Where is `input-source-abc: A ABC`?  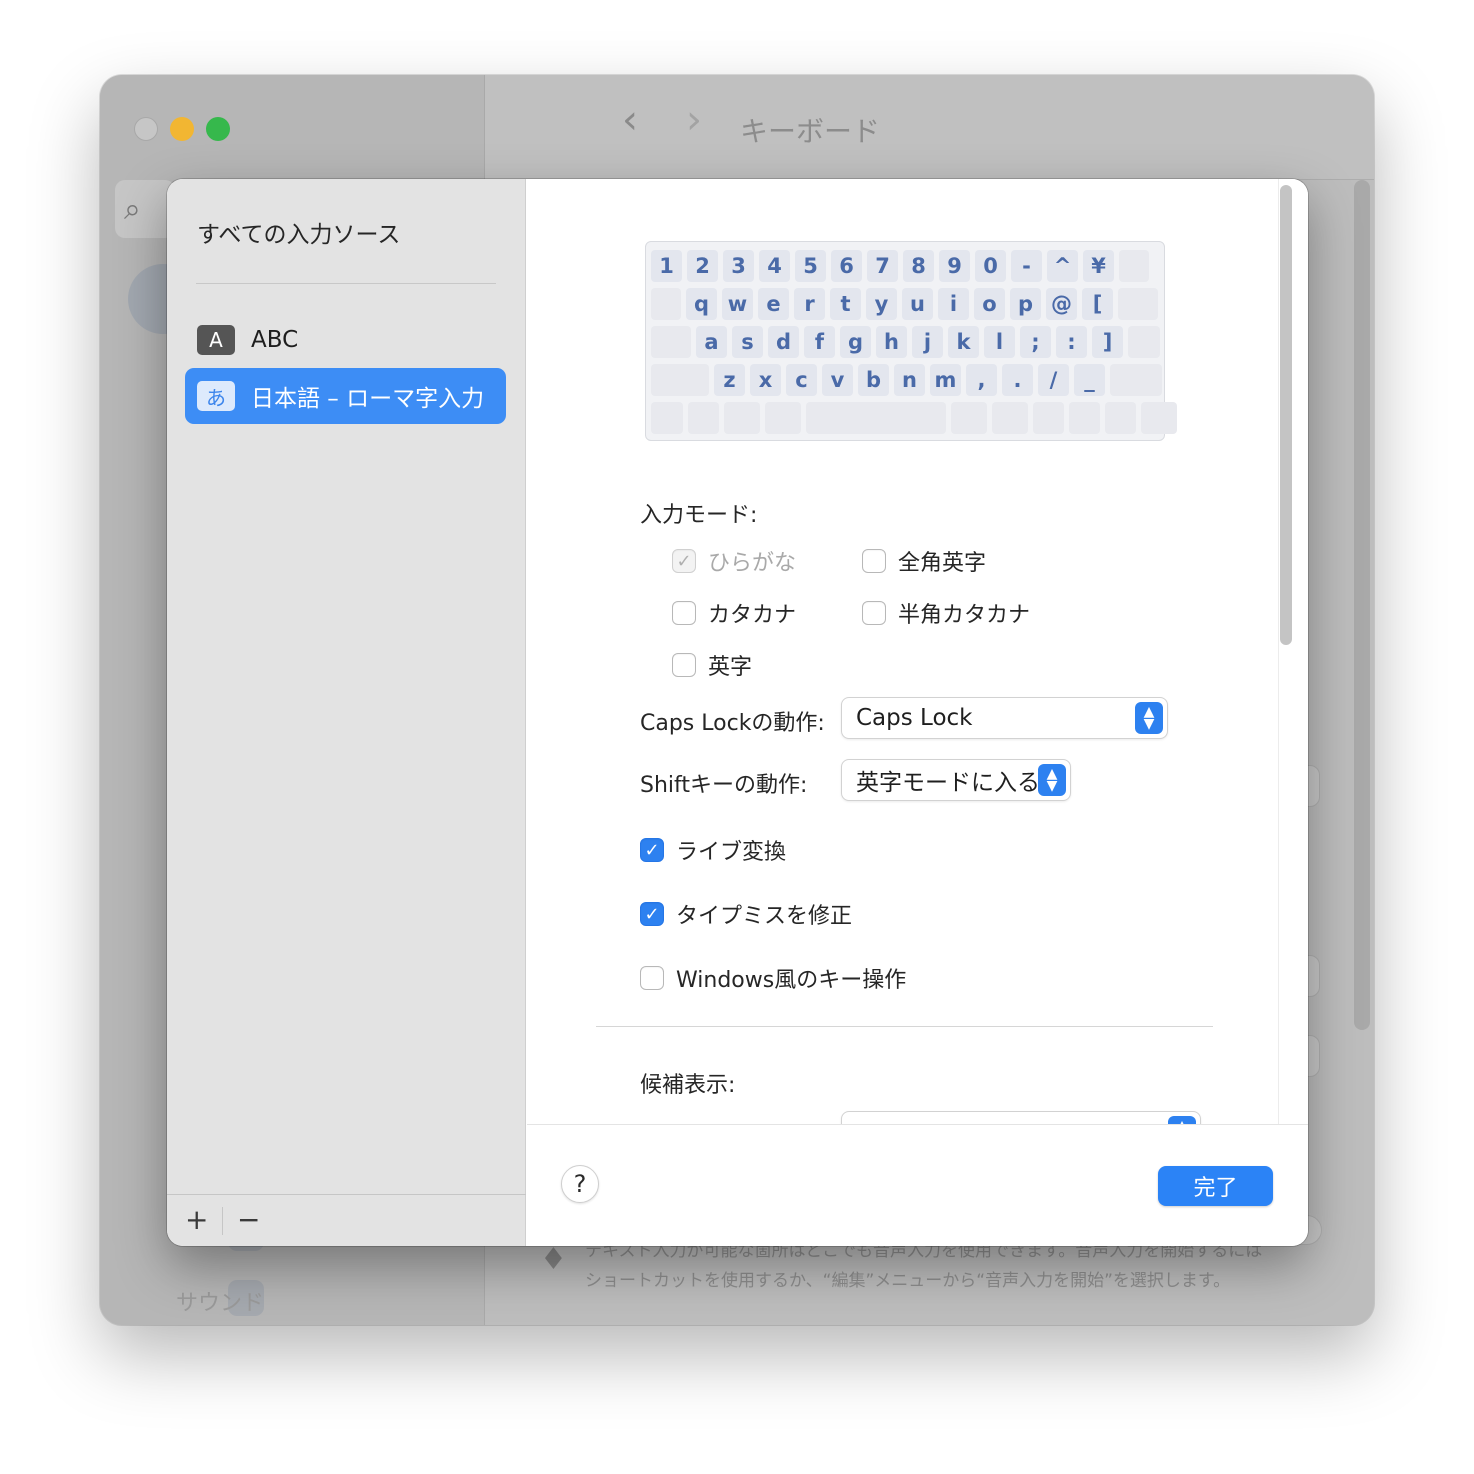
input-source-abc: A ABC is located at coordinates (345, 340).